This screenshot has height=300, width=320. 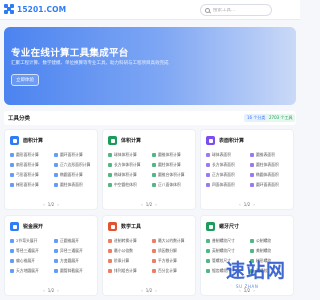 I want to click on tool-label: 椭圆面积计算, so click(x=71, y=174).